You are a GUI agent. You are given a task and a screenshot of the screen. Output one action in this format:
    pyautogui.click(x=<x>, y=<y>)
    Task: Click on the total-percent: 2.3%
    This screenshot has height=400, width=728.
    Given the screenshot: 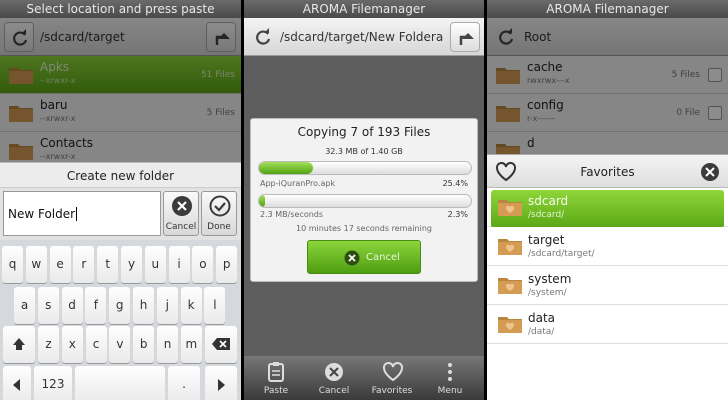 What is the action you would take?
    pyautogui.click(x=457, y=214)
    